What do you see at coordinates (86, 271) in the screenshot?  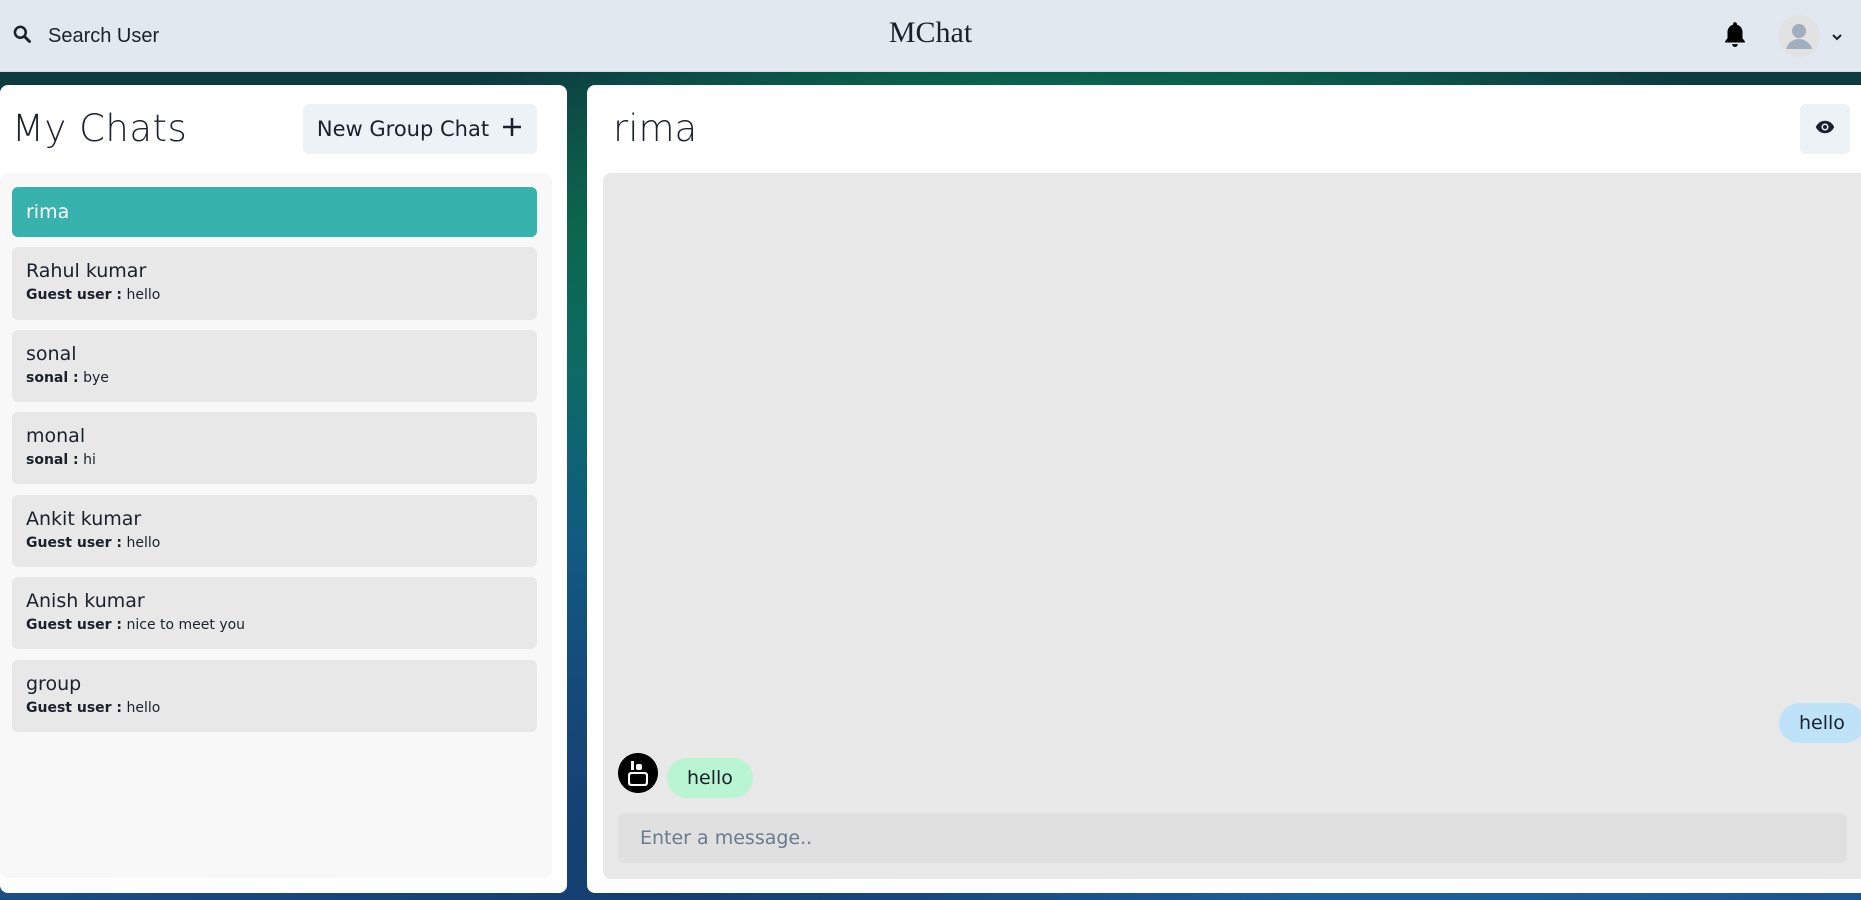 I see `chat-name: Rahul kumar` at bounding box center [86, 271].